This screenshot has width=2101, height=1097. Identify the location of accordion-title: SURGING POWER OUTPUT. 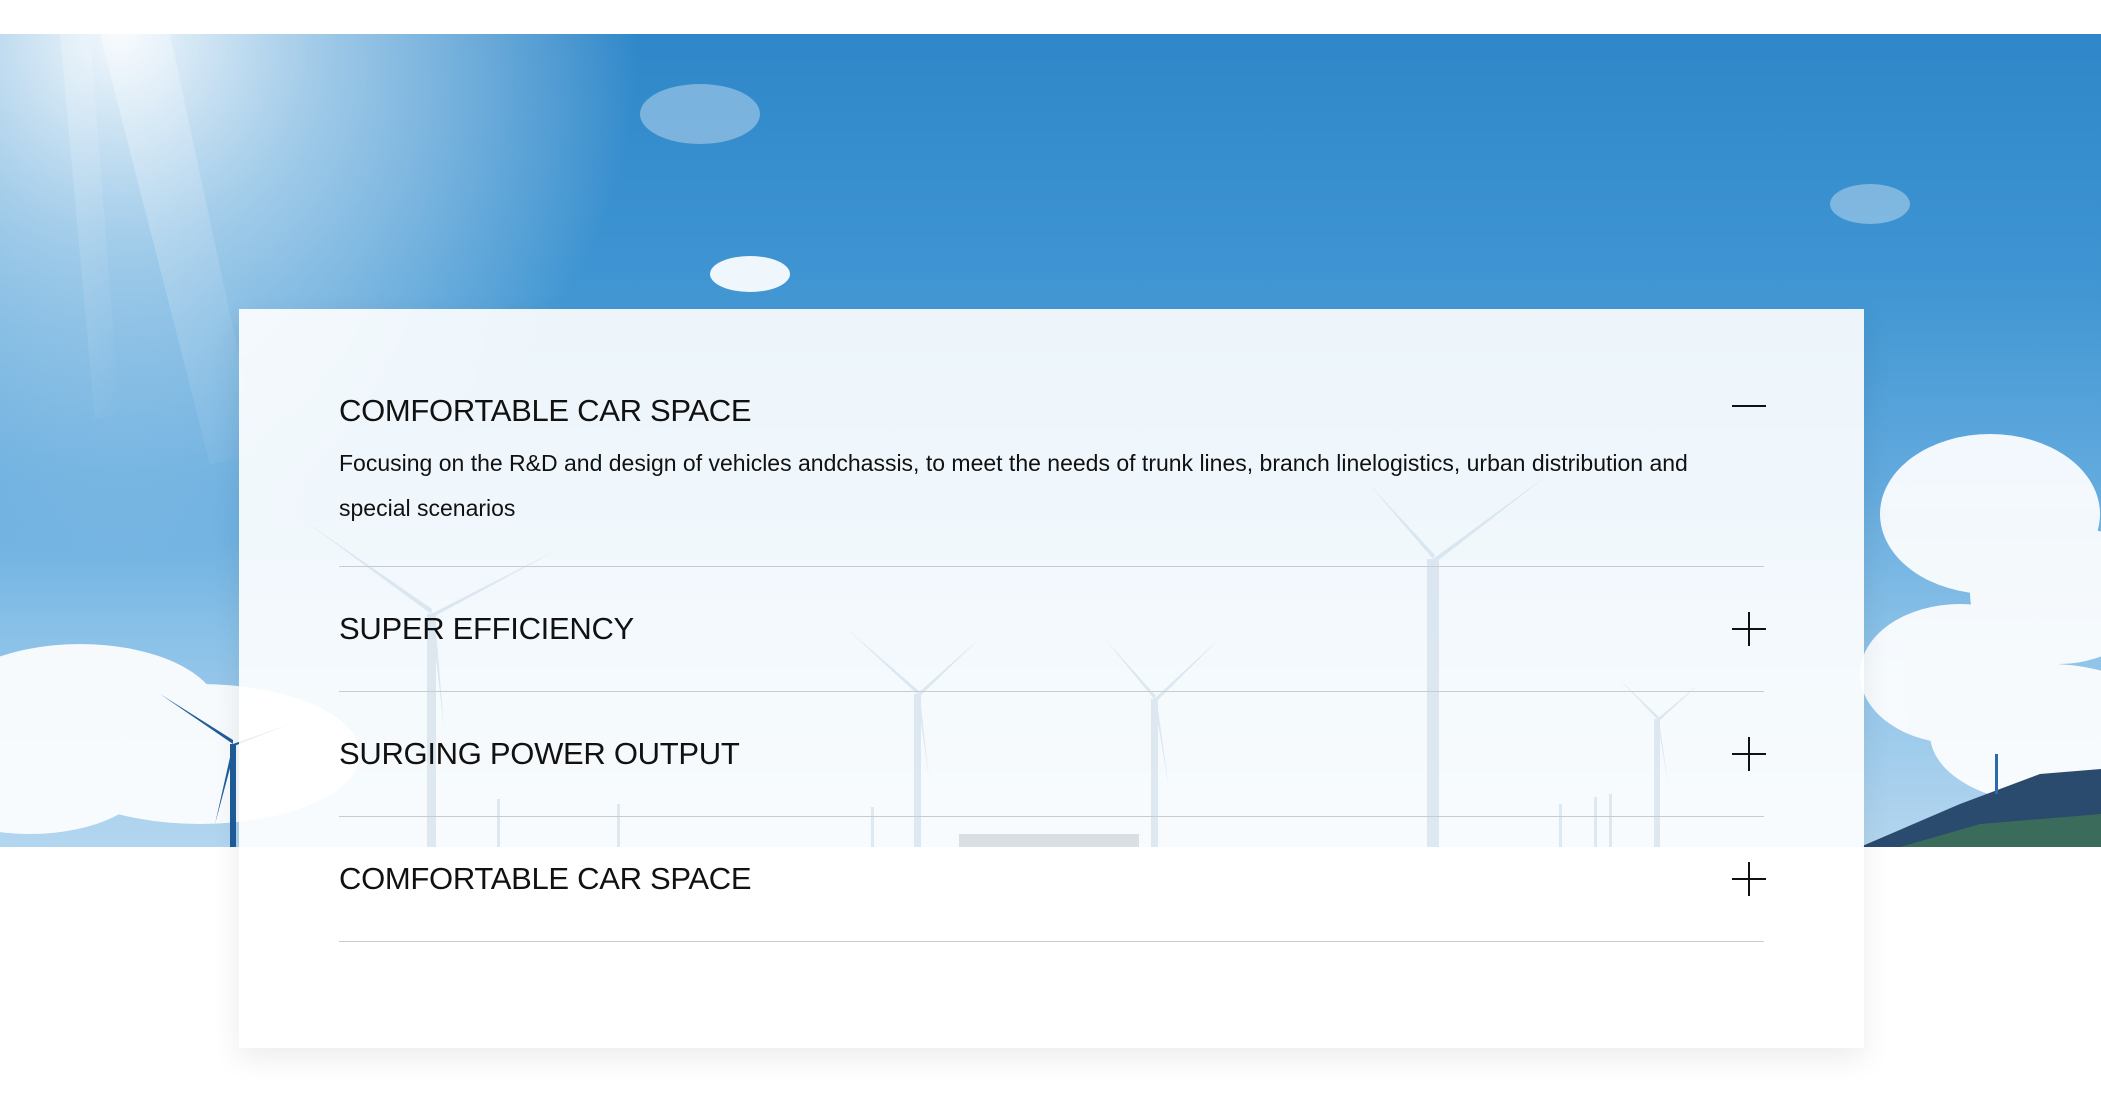
(539, 753).